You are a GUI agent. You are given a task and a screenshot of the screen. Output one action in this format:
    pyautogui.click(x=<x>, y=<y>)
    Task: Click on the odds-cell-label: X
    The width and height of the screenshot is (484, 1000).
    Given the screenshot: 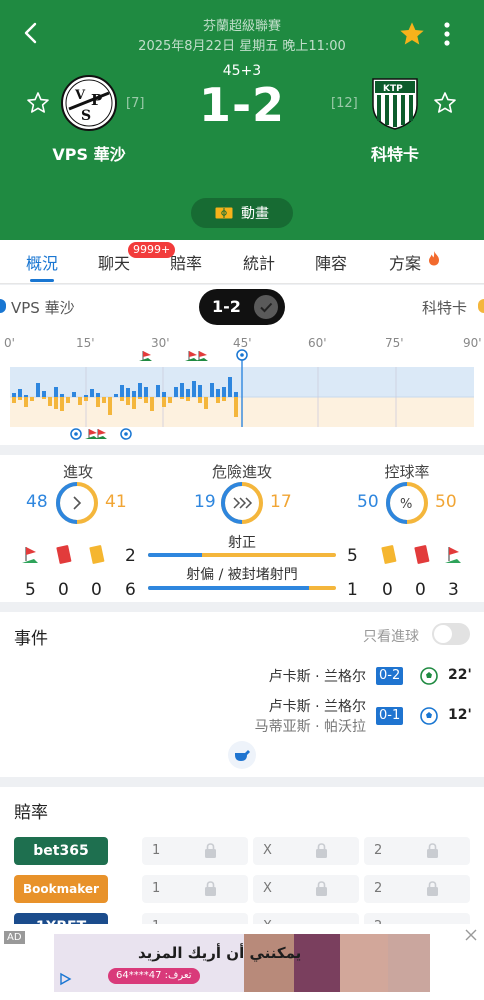 What is the action you would take?
    pyautogui.click(x=267, y=850)
    